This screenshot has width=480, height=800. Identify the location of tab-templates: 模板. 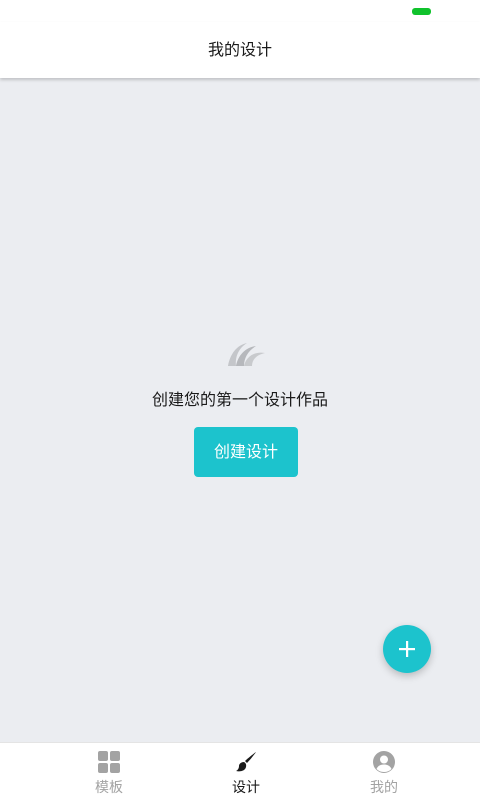
(109, 771).